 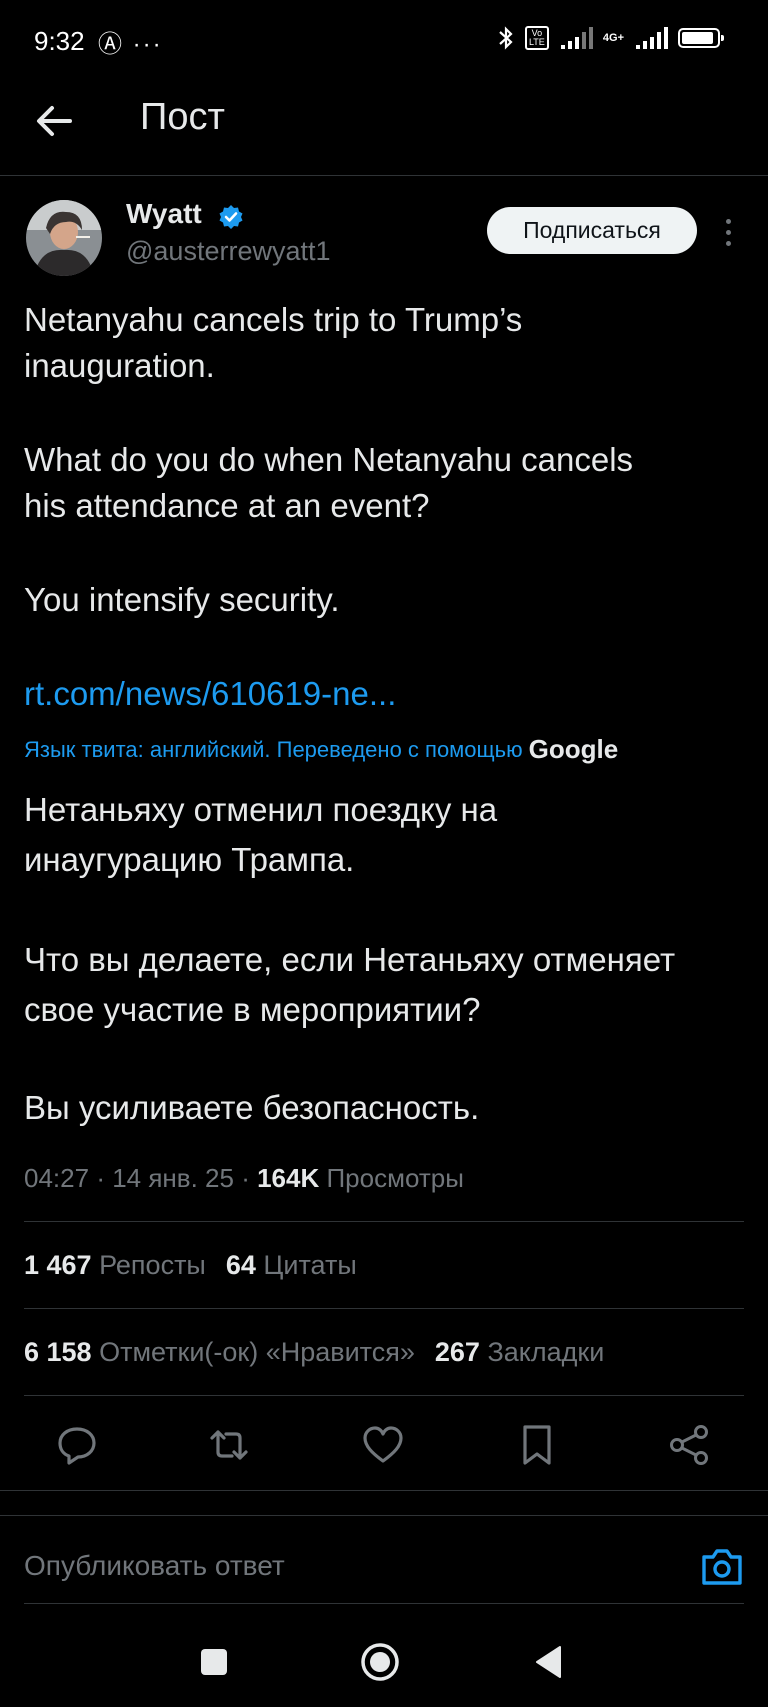 I want to click on home-button, so click(x=380, y=1662).